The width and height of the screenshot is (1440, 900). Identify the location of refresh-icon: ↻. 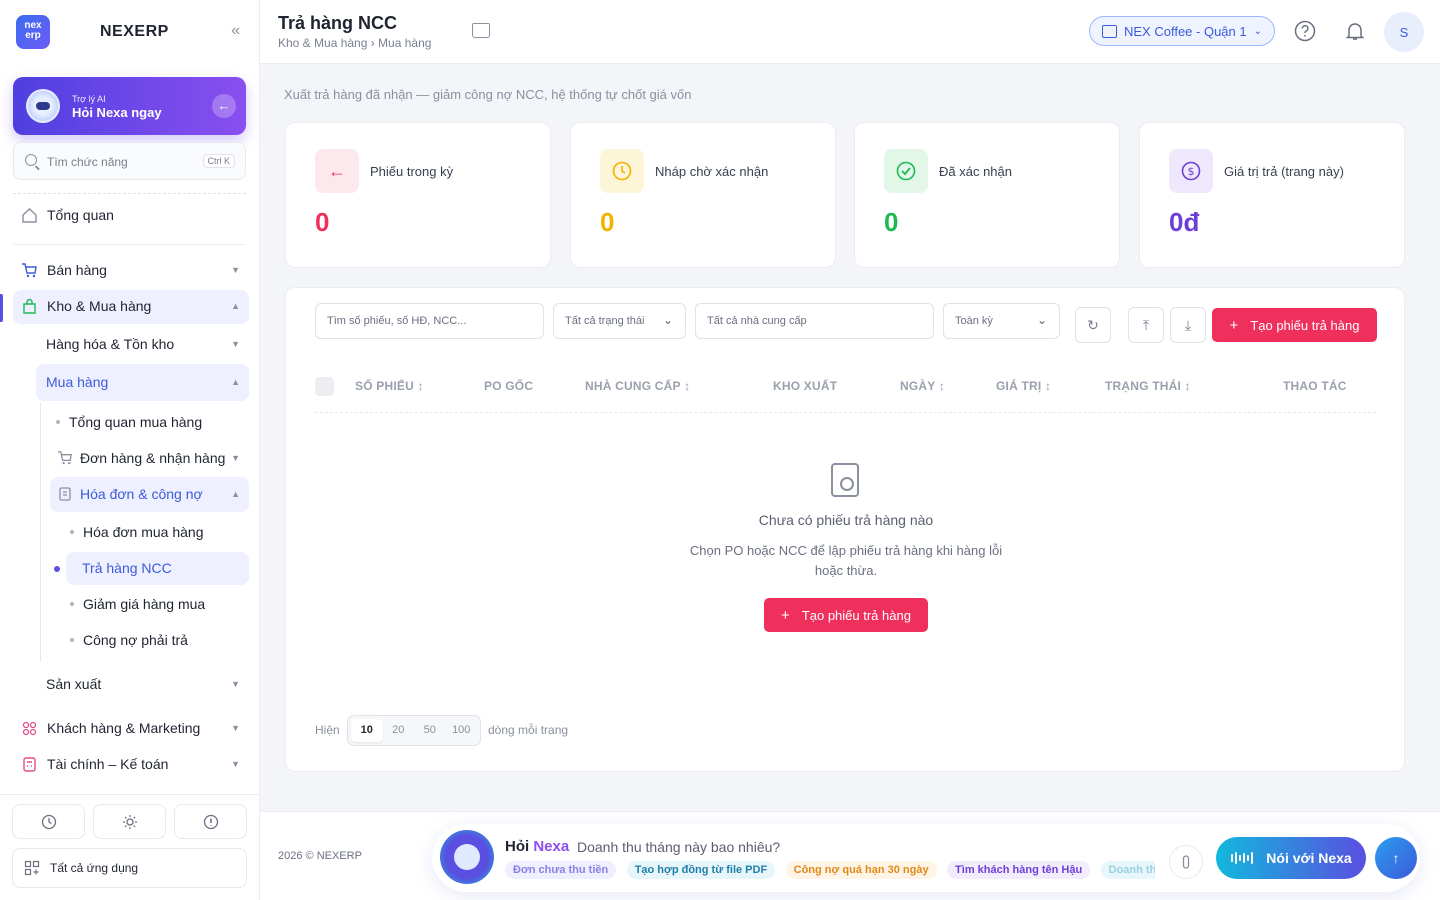
(1093, 324).